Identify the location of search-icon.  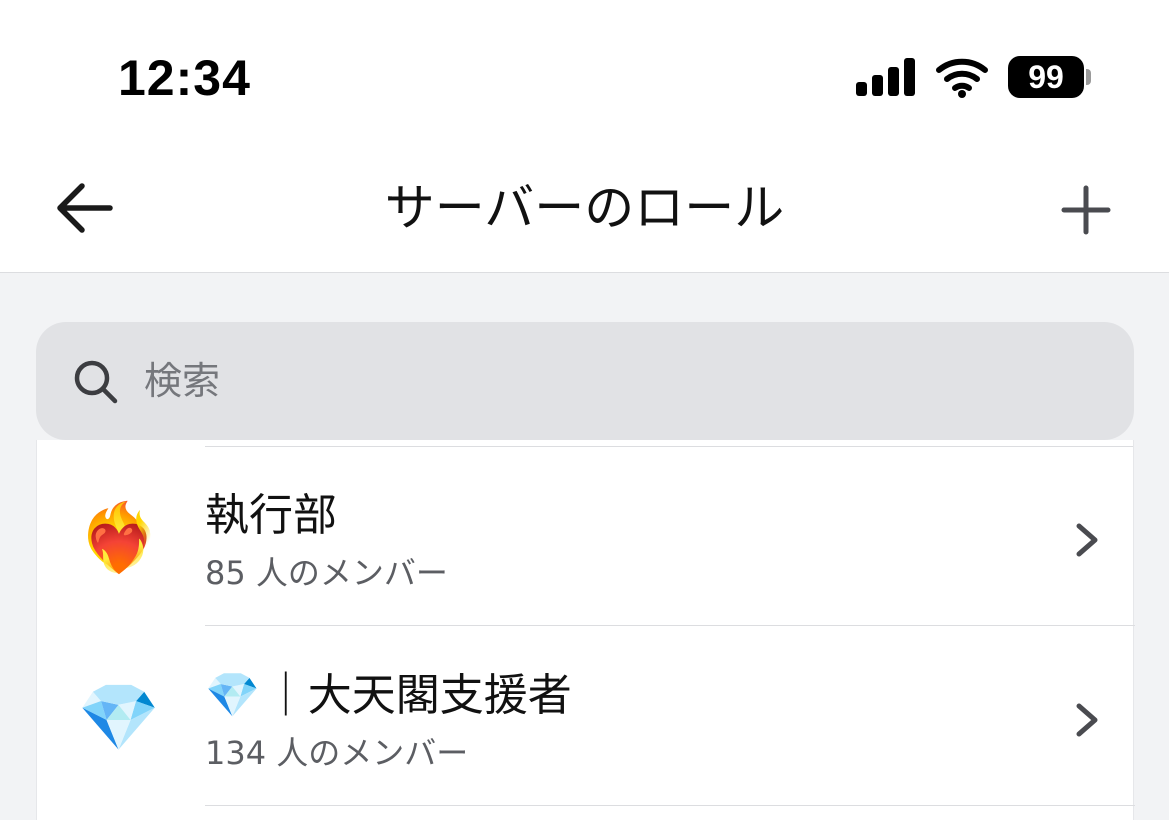
(96, 382).